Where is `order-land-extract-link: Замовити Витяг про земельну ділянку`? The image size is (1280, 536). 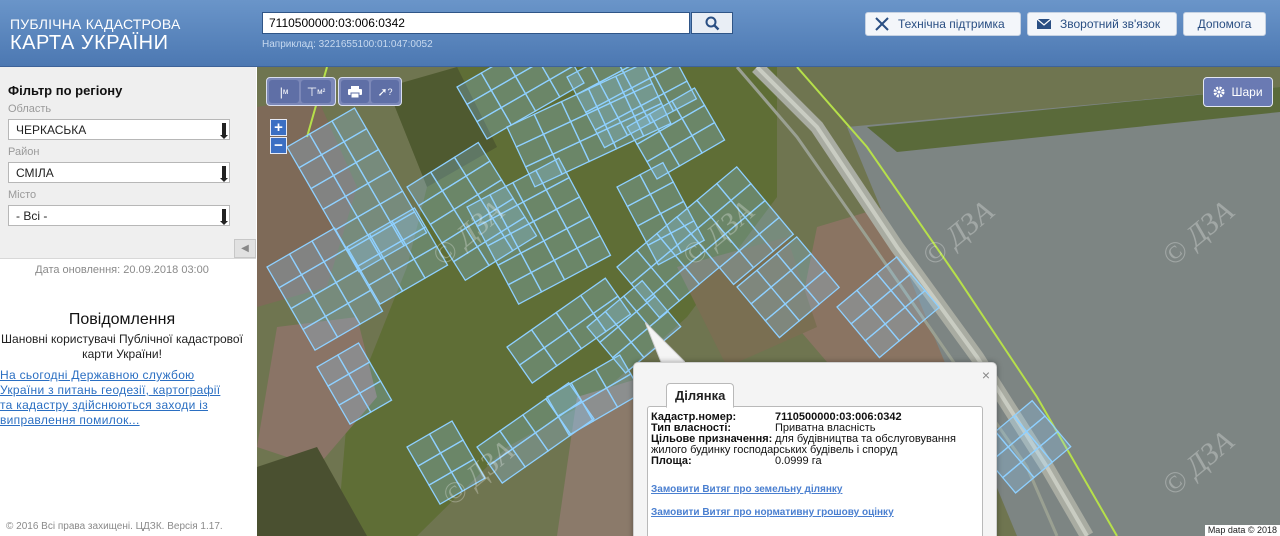 order-land-extract-link: Замовити Витяг про земельну ділянку is located at coordinates (815, 489).